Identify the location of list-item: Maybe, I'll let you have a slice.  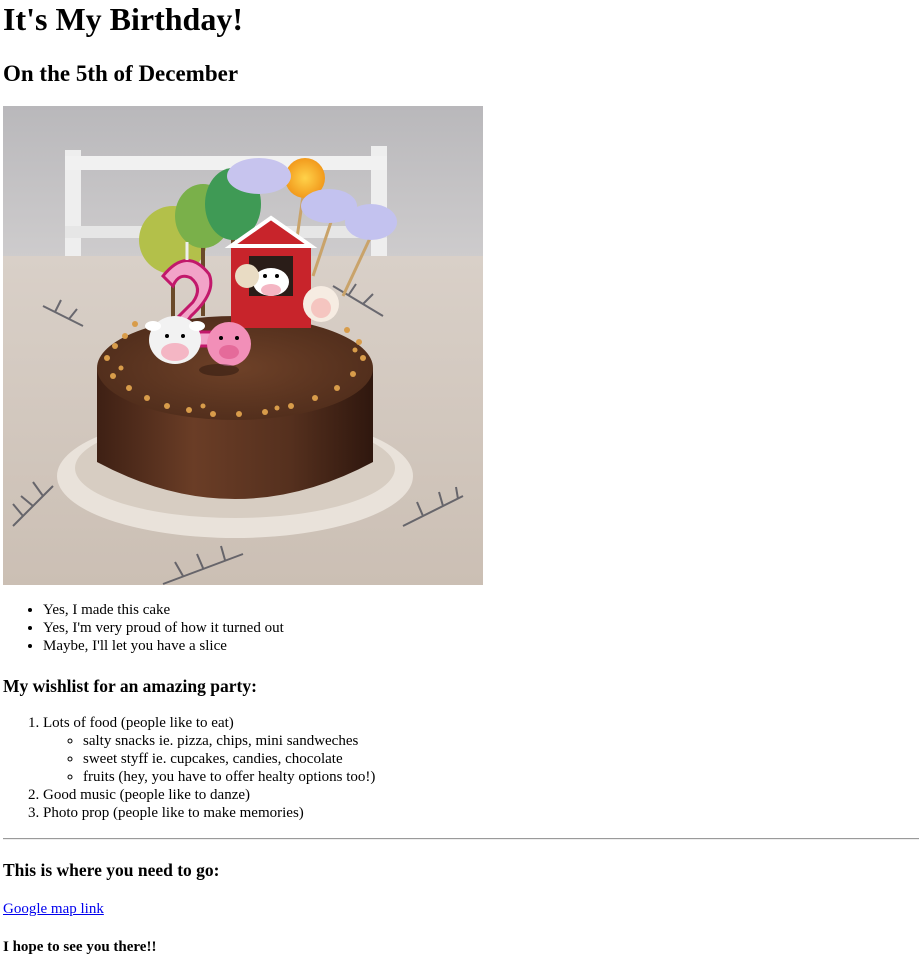
(481, 646).